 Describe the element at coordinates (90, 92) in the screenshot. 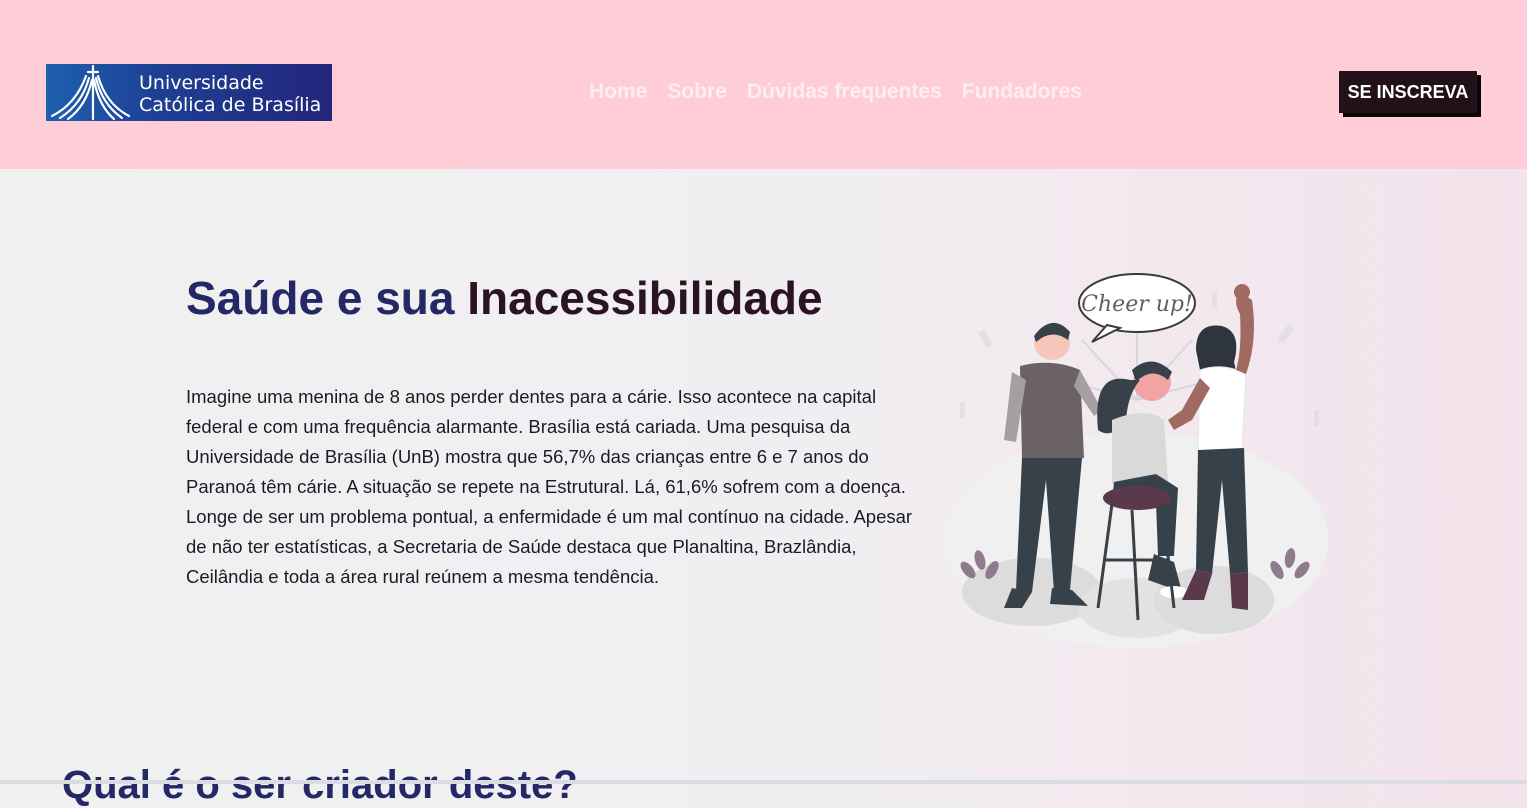

I see `logo-emblem-icon` at that location.